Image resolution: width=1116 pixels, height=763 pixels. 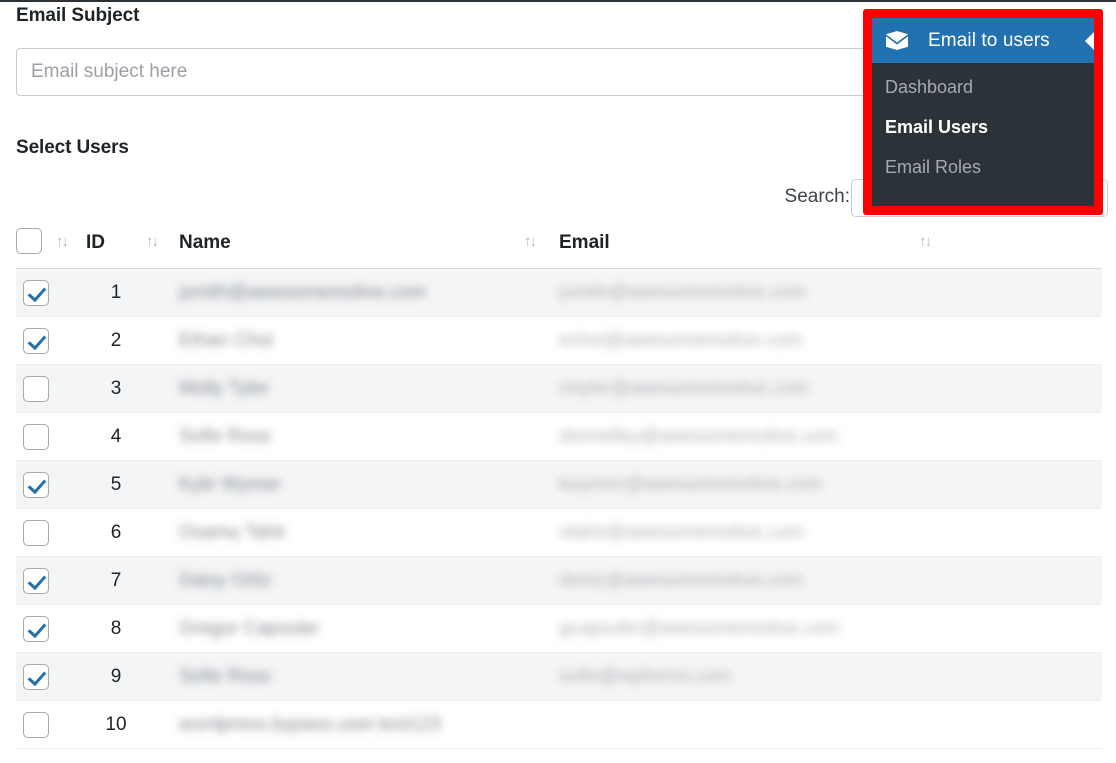 I want to click on table-row: 3 Molly Tyler mtyler@awesomemotive.com, so click(x=559, y=388).